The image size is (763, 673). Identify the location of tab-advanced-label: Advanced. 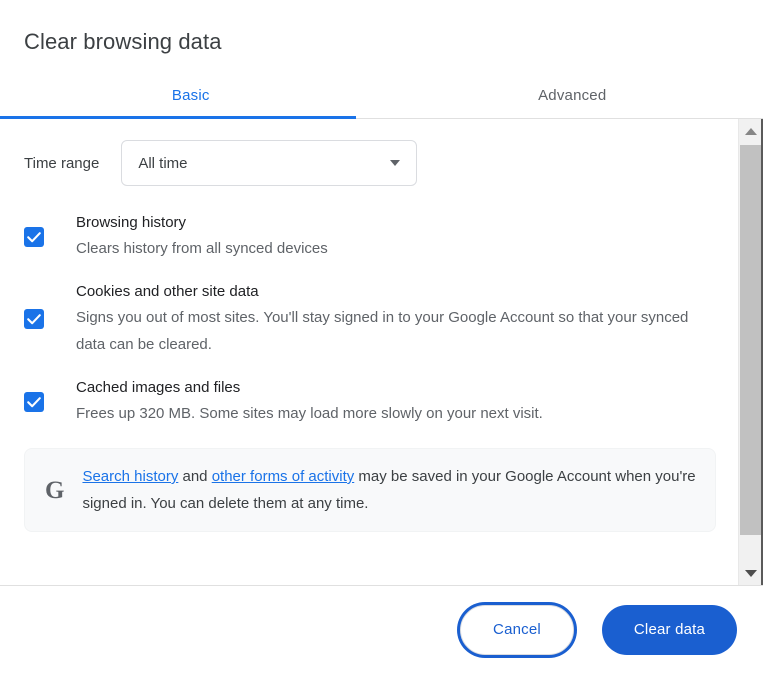
(572, 95).